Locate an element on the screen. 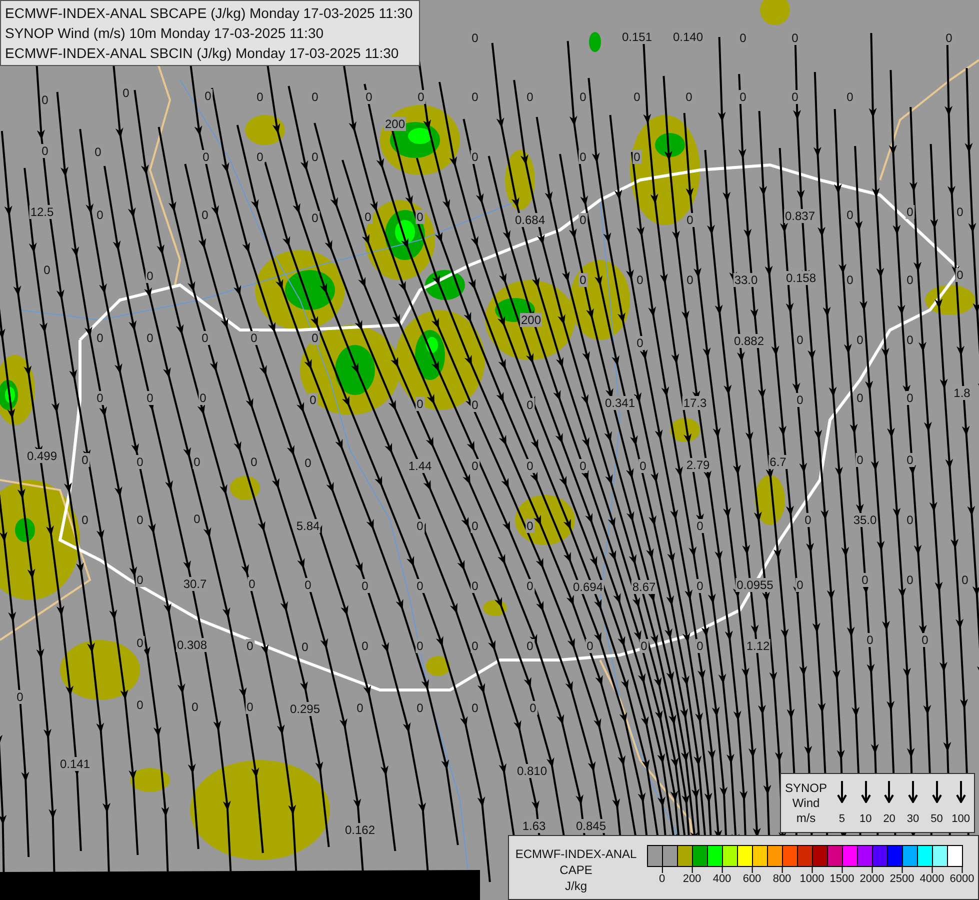  map-value-label: 200 is located at coordinates (395, 124).